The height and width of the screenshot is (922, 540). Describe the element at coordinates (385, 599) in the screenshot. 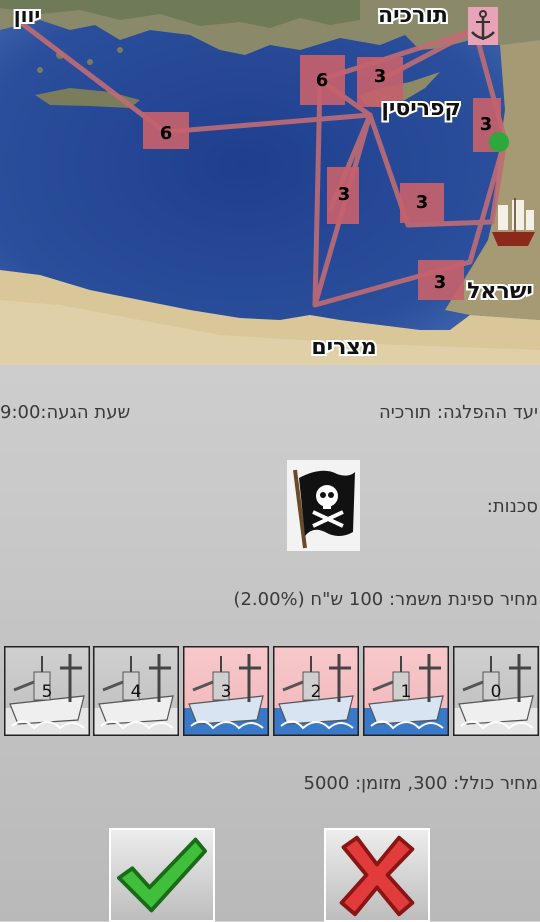

I see `guard-ship-price-label: מחיר ספינת משמר: 100 ש"ח (2.00%)` at that location.